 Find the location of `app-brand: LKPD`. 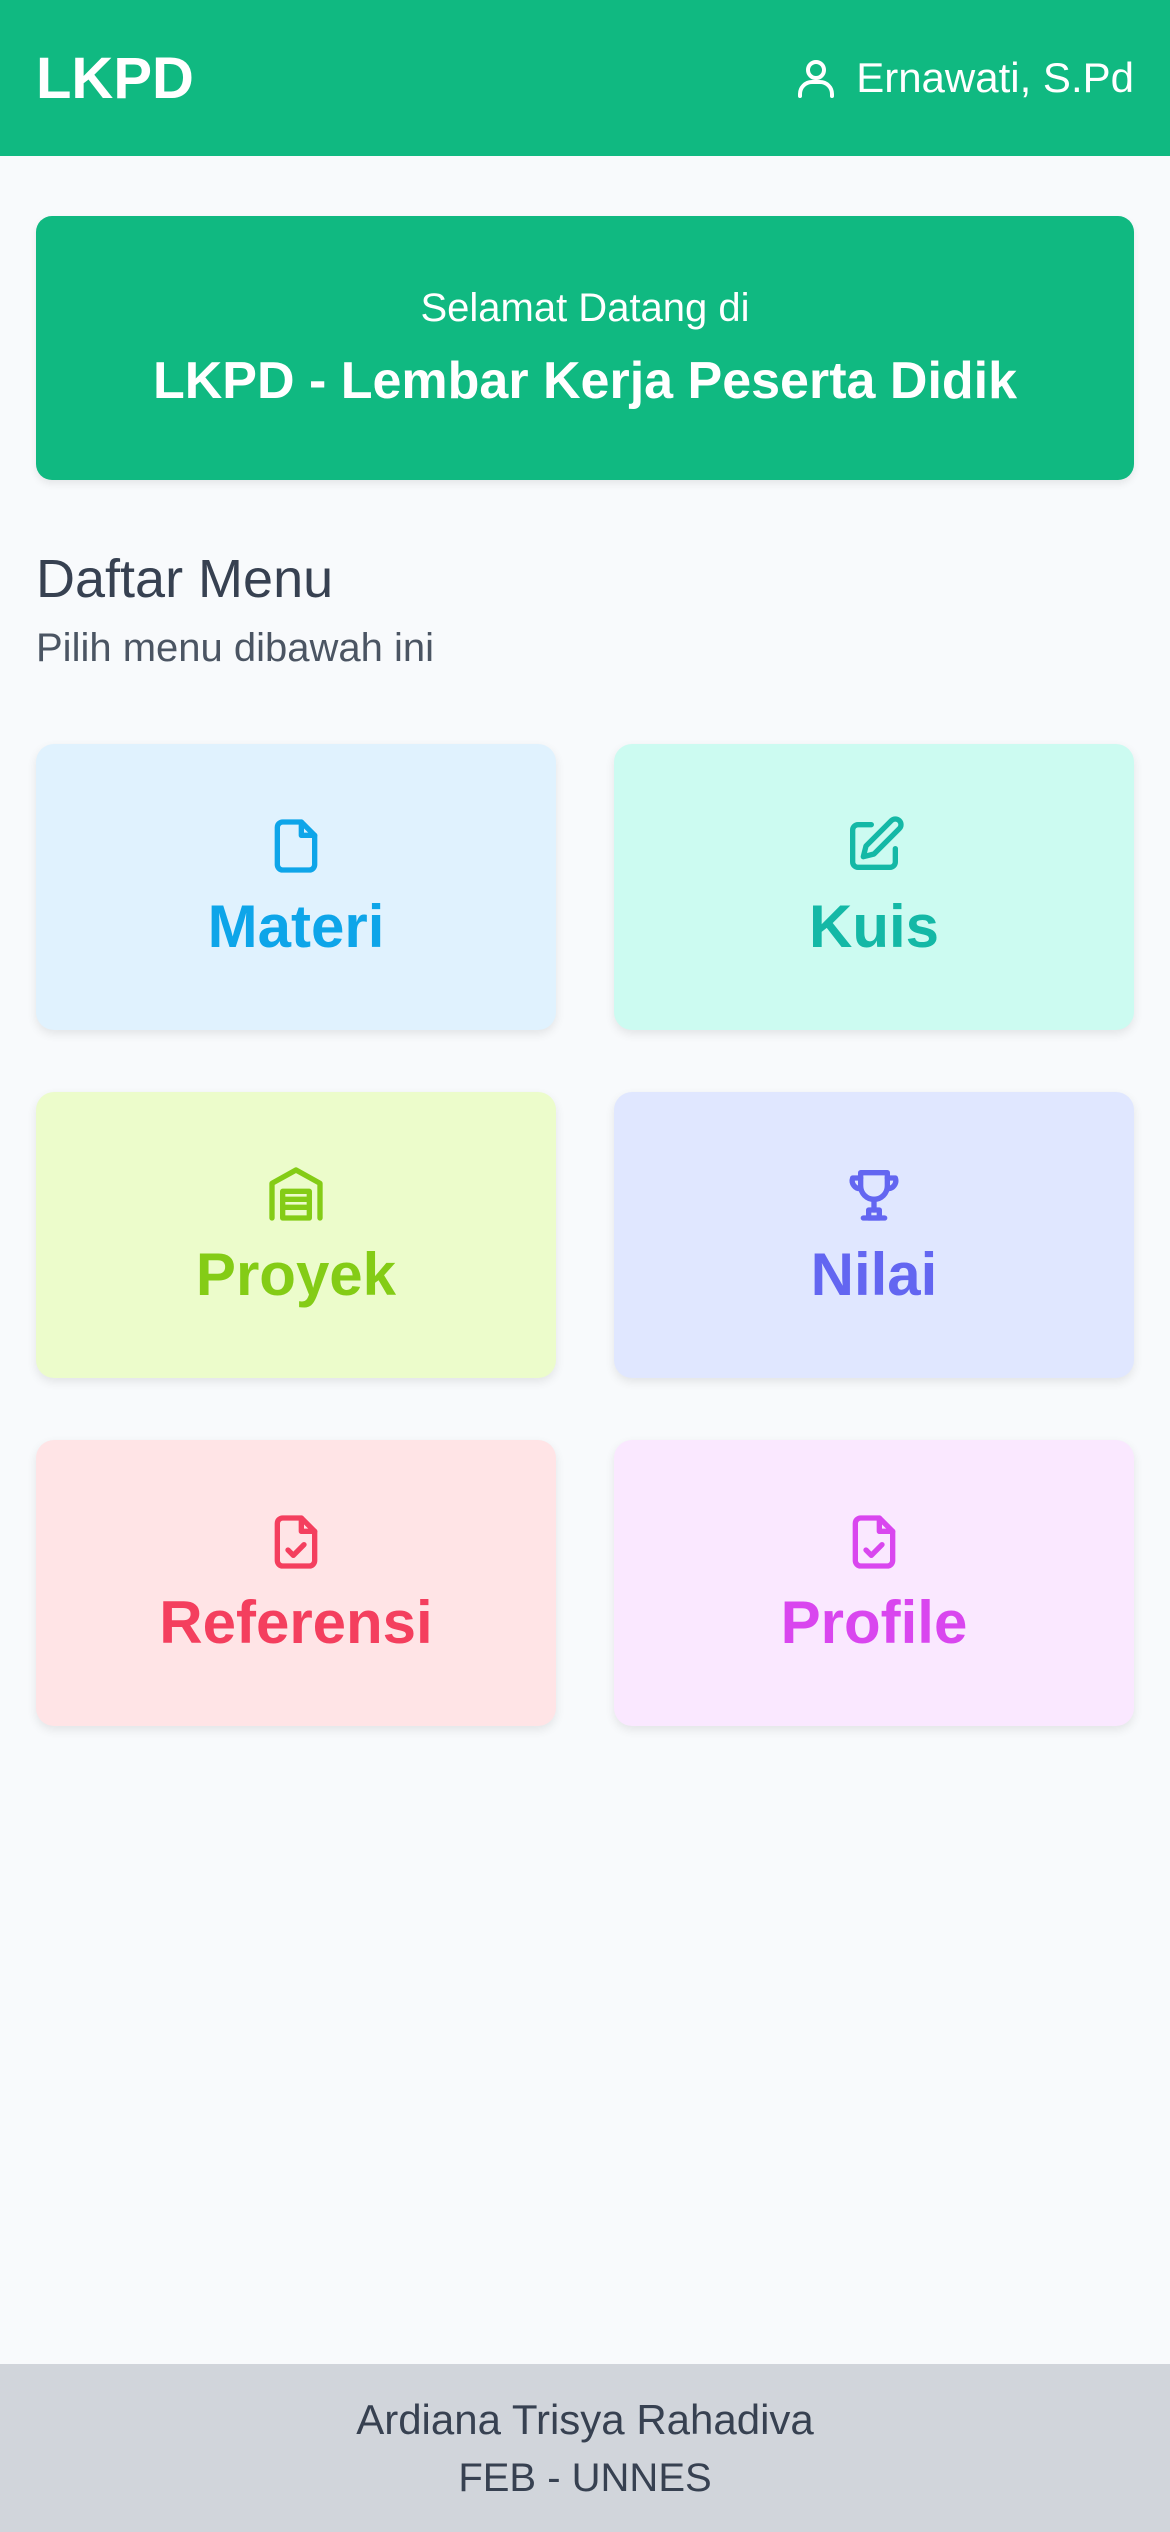

app-brand: LKPD is located at coordinates (115, 78).